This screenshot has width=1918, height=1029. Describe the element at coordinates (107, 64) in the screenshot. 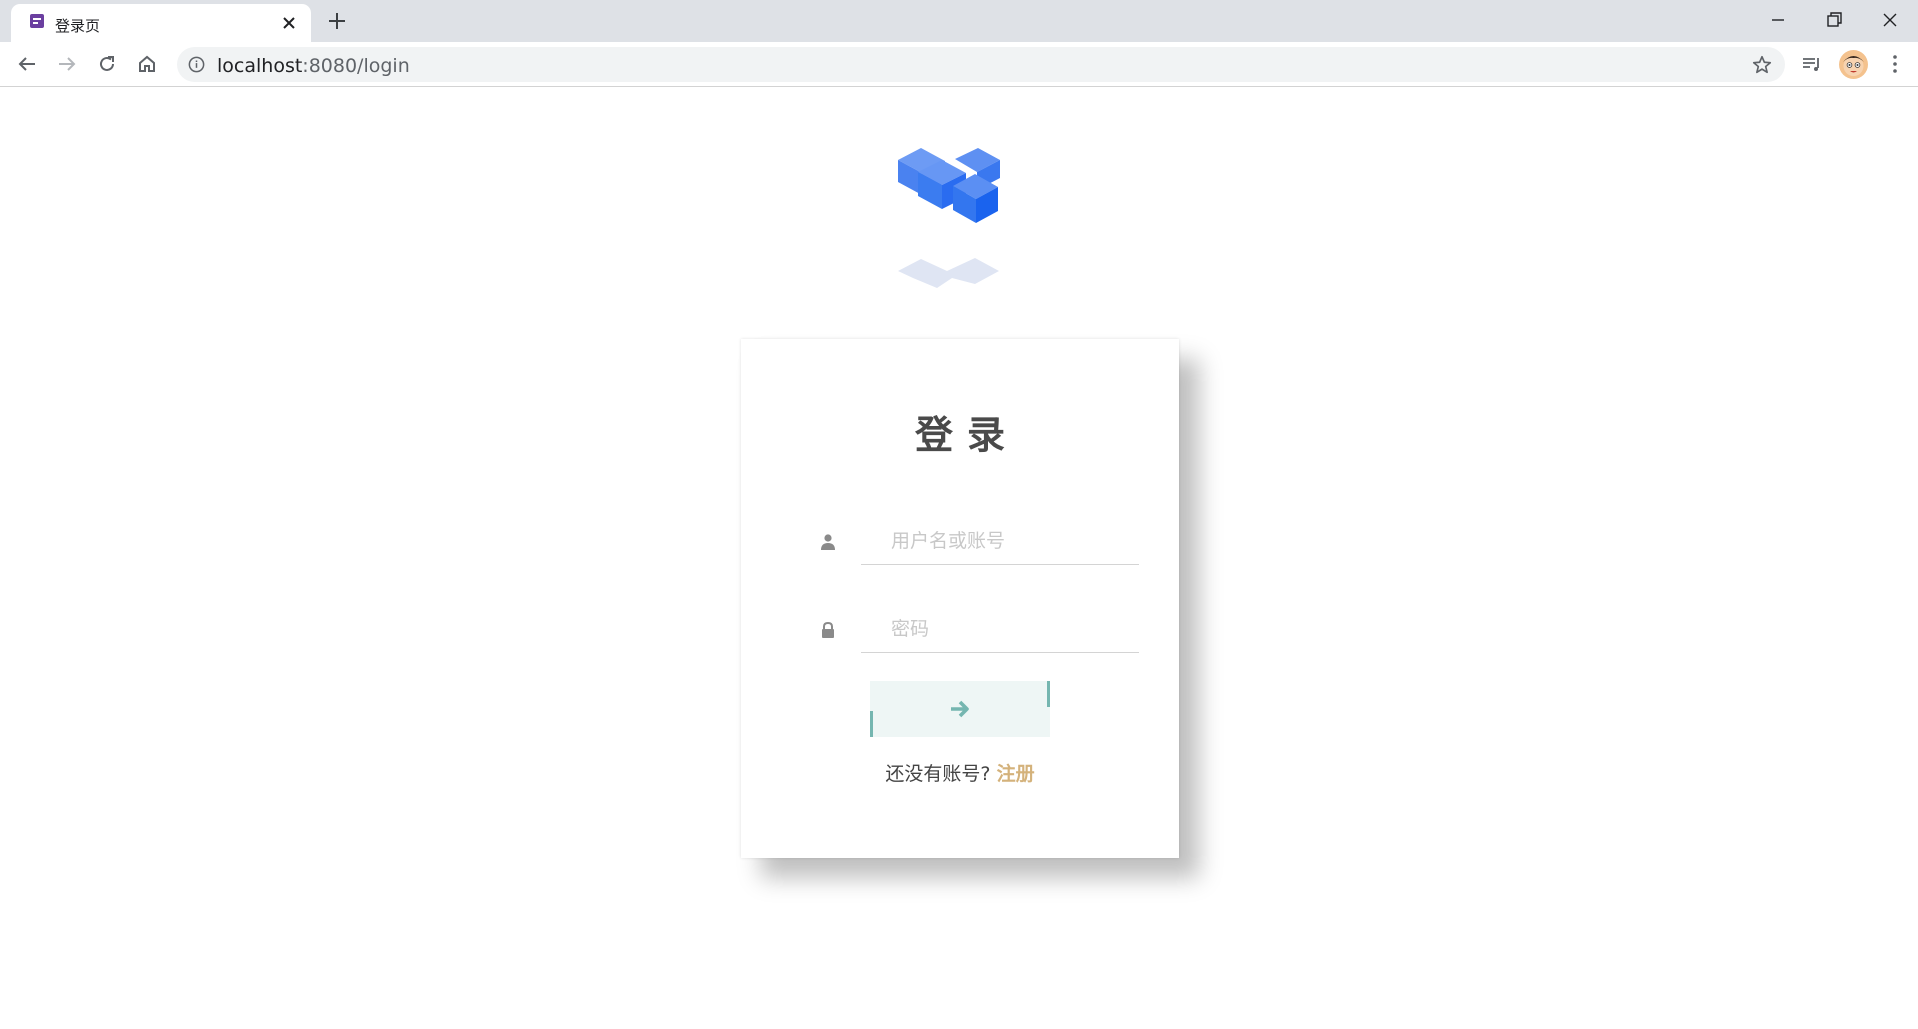

I see `reload-icon` at that location.